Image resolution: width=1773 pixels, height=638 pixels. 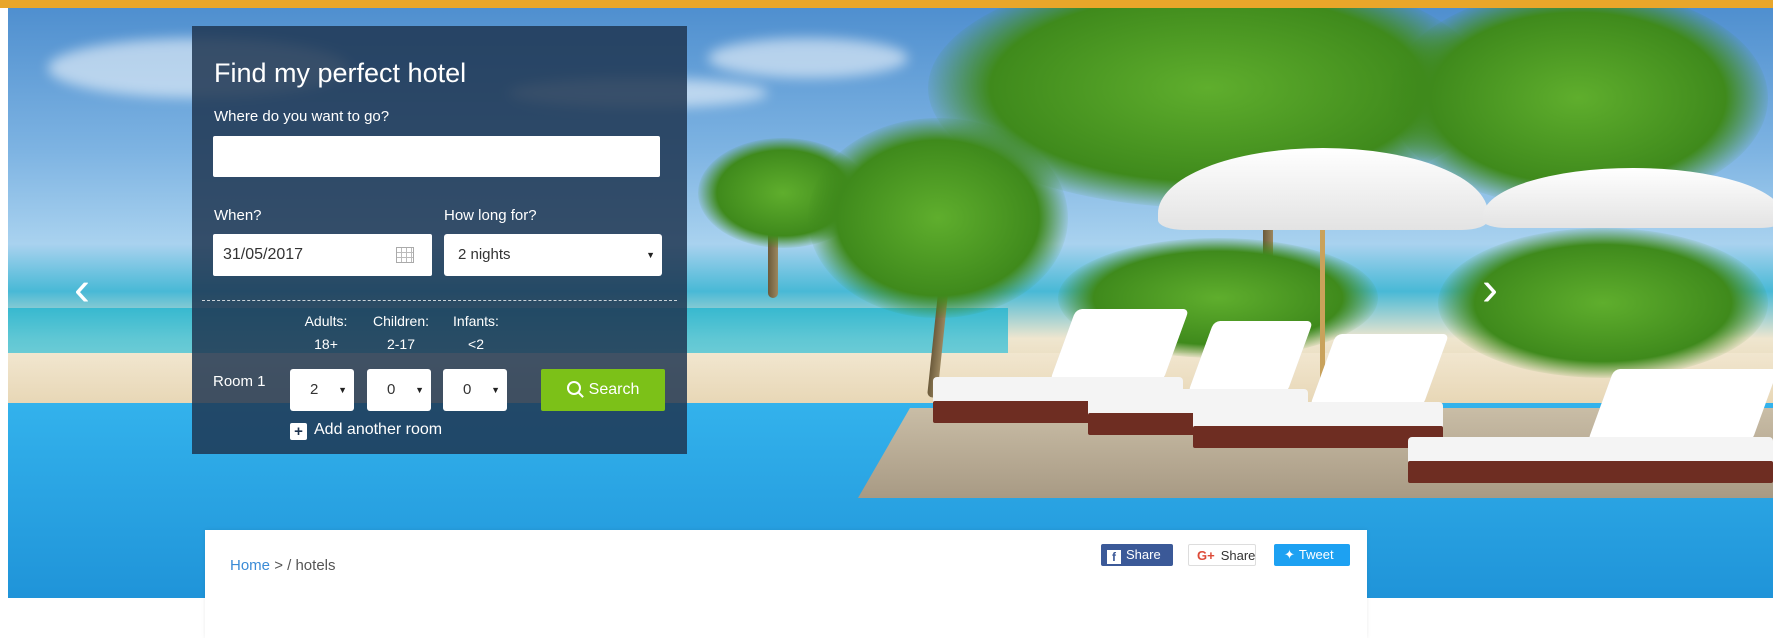 I want to click on infants-label: Infants:, so click(x=476, y=321).